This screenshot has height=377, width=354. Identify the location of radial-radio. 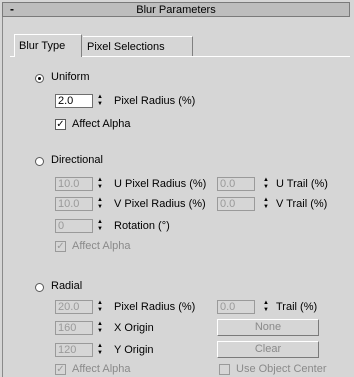
(39, 287).